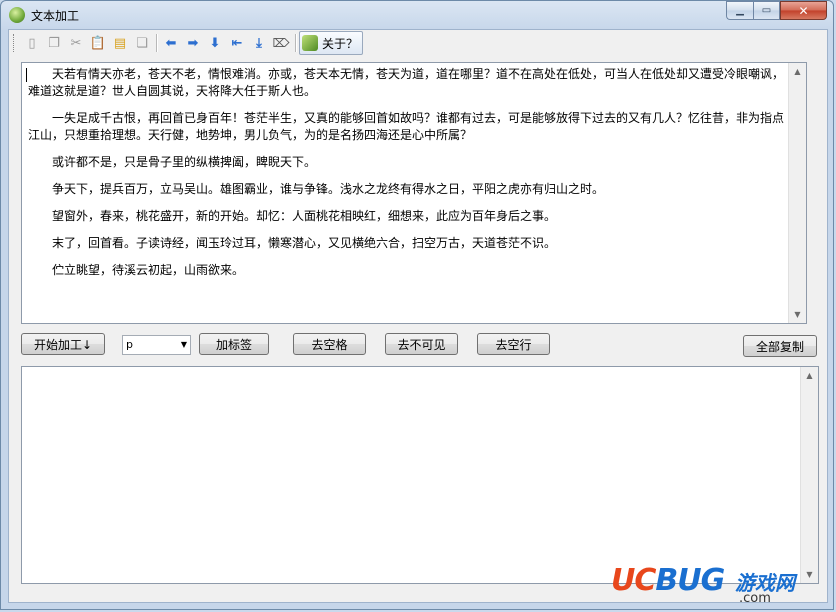  I want to click on chevron-down-icon: ▼, so click(183, 344).